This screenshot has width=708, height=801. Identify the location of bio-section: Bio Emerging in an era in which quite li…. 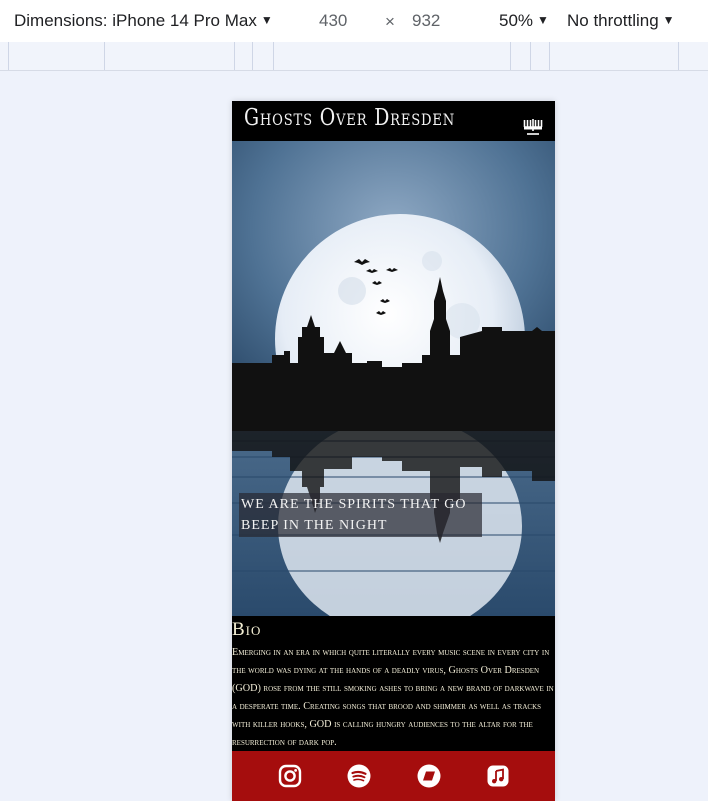
(393, 683).